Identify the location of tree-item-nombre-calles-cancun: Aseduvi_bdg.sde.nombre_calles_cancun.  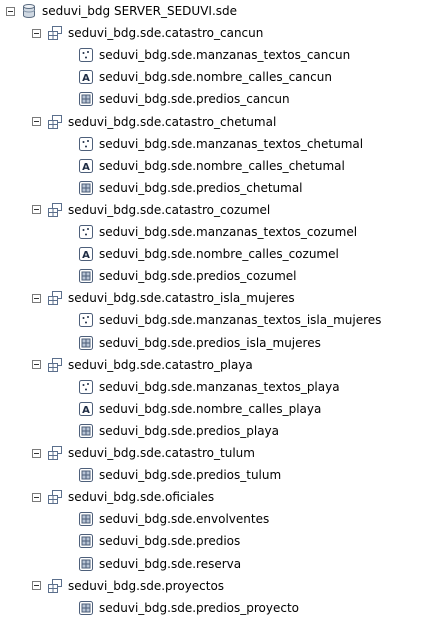
(205, 77).